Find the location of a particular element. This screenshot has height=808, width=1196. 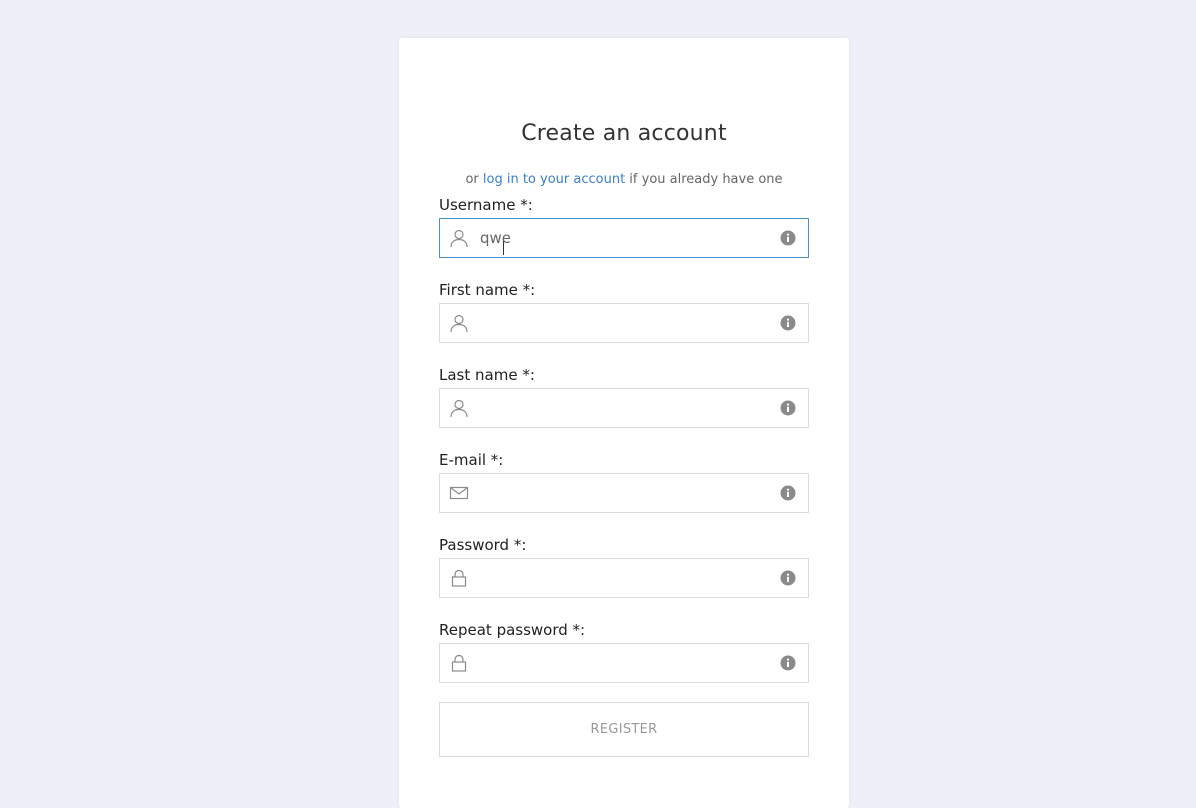

repeat-password-label: Repeat password *: is located at coordinates (512, 630).